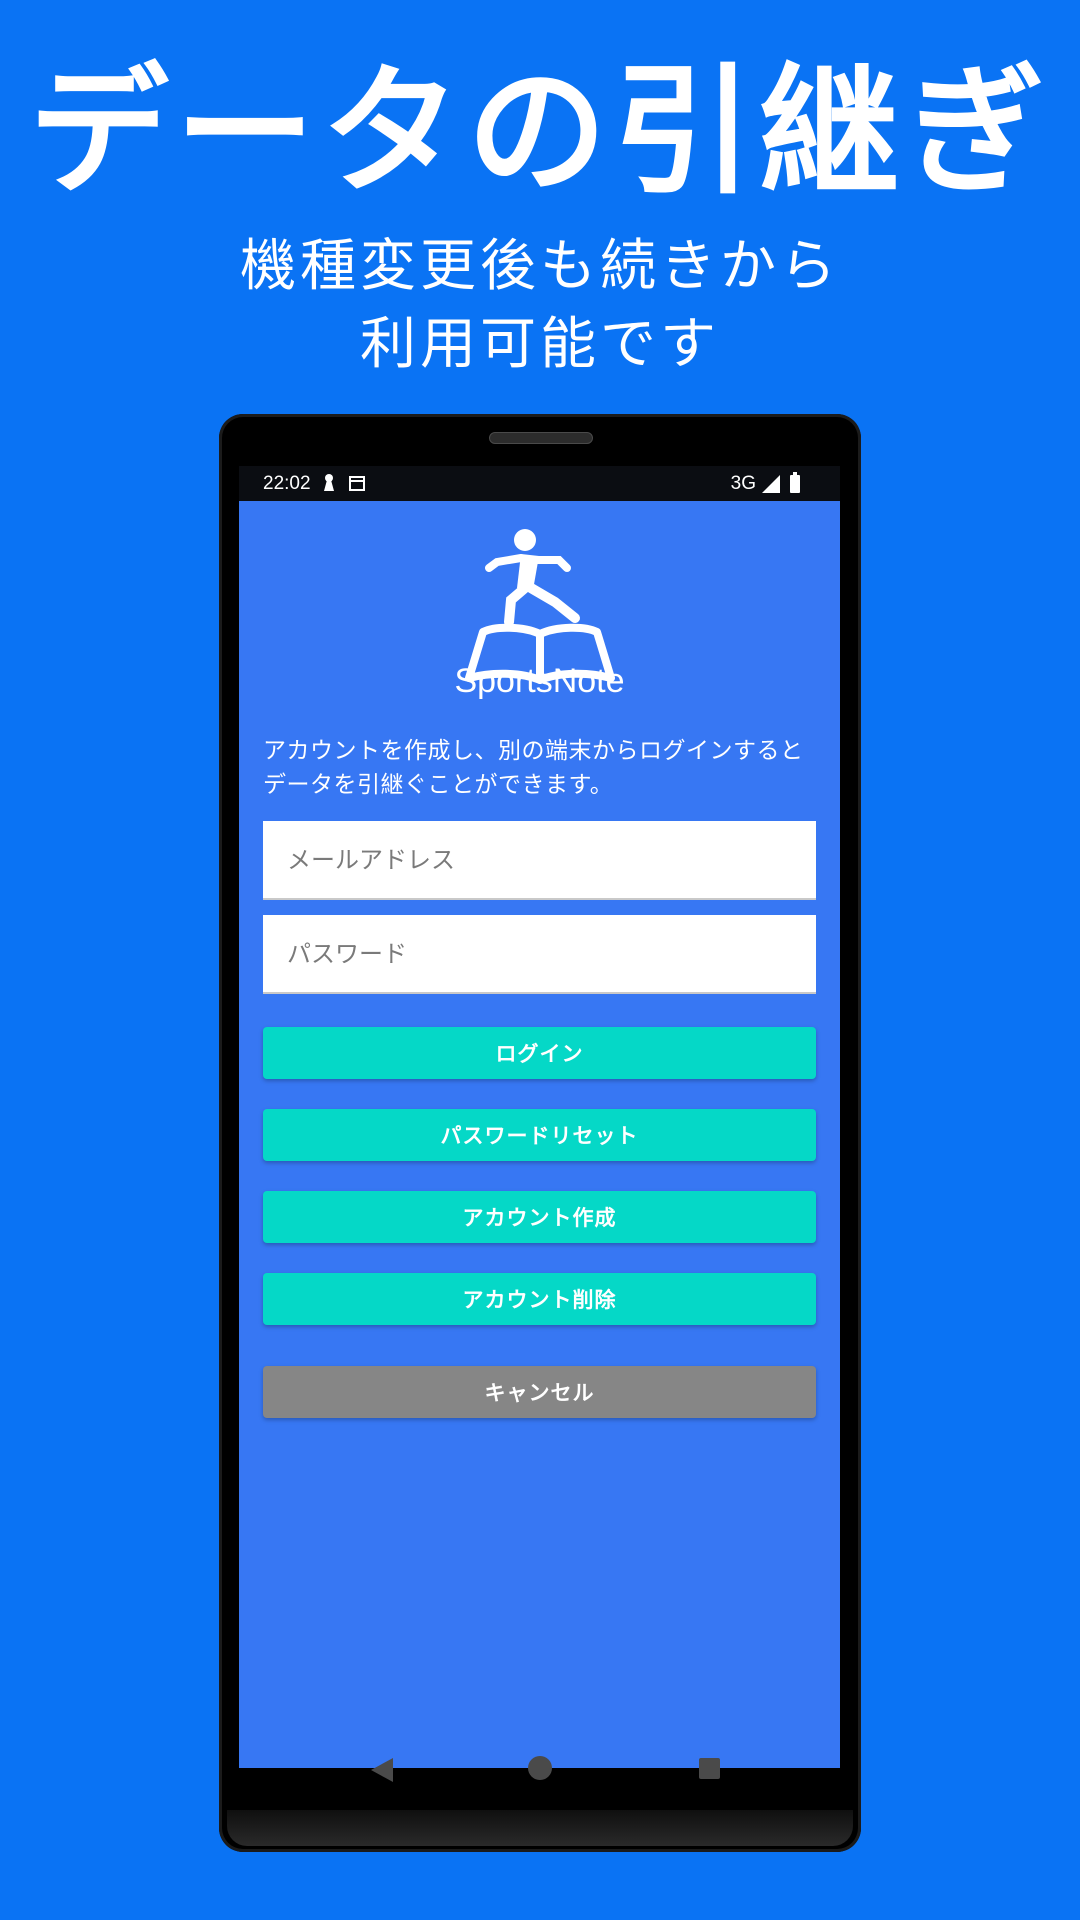 This screenshot has height=1920, width=1080. I want to click on password-reset-button: パスワードリセット, so click(539, 1135).